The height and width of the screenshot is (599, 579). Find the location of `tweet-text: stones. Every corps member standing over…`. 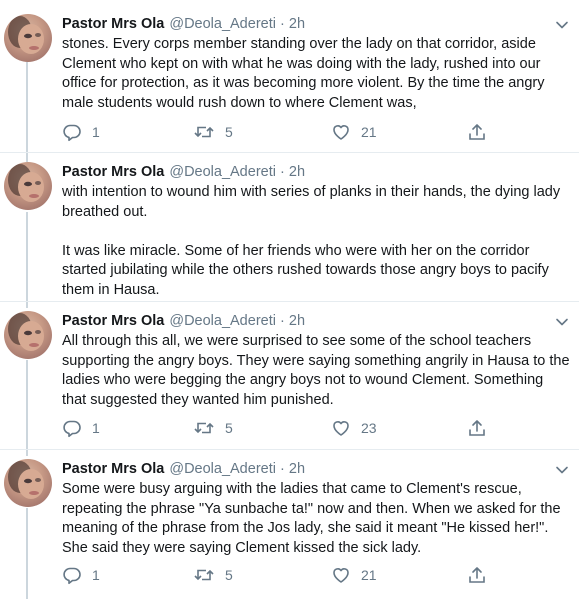

tweet-text: stones. Every corps member standing over… is located at coordinates (303, 73).